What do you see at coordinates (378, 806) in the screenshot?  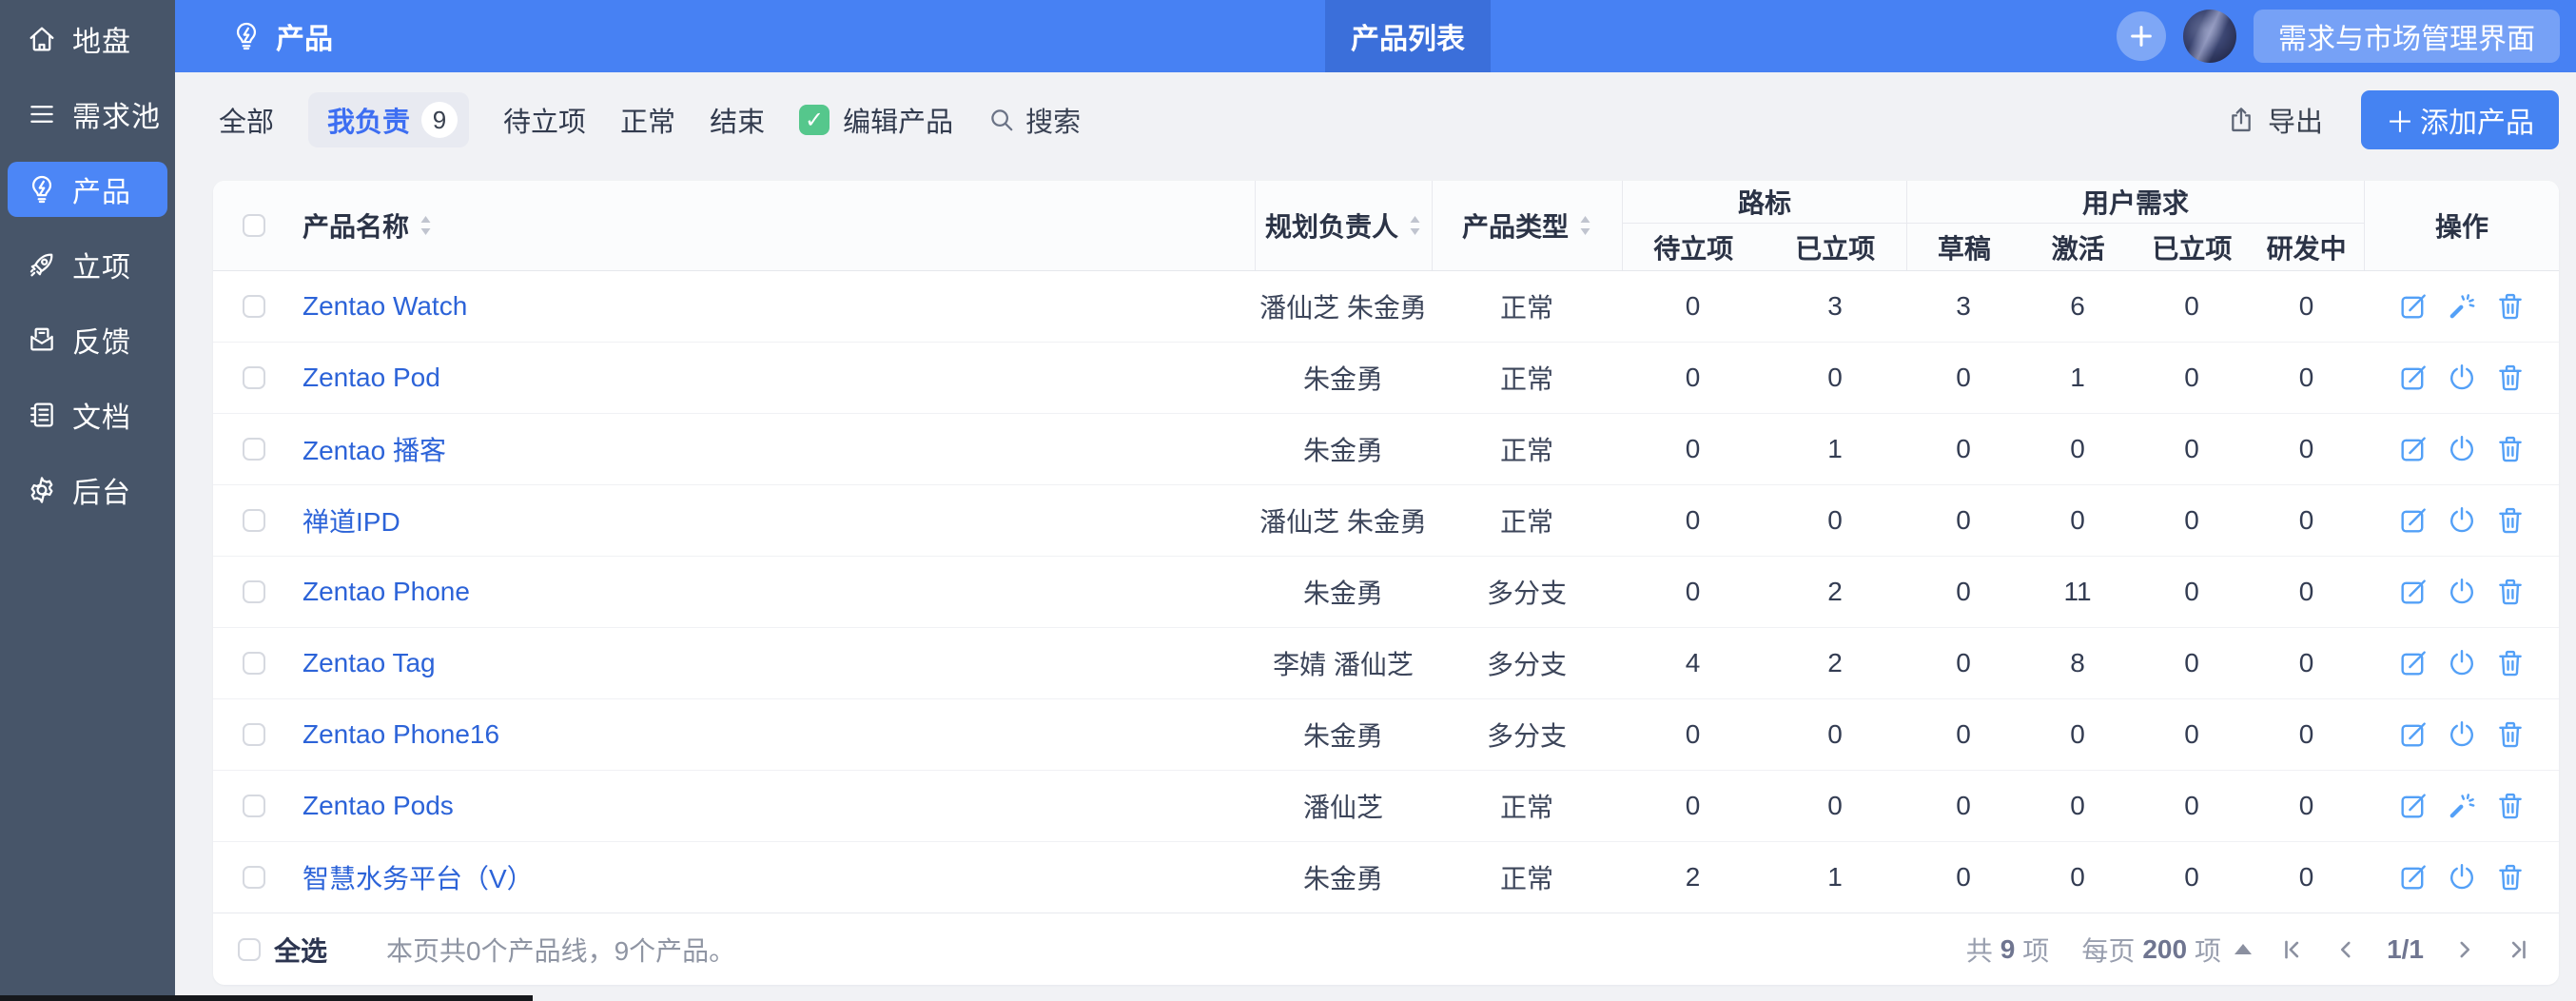 I see `product-name-link: Zentao Pods` at bounding box center [378, 806].